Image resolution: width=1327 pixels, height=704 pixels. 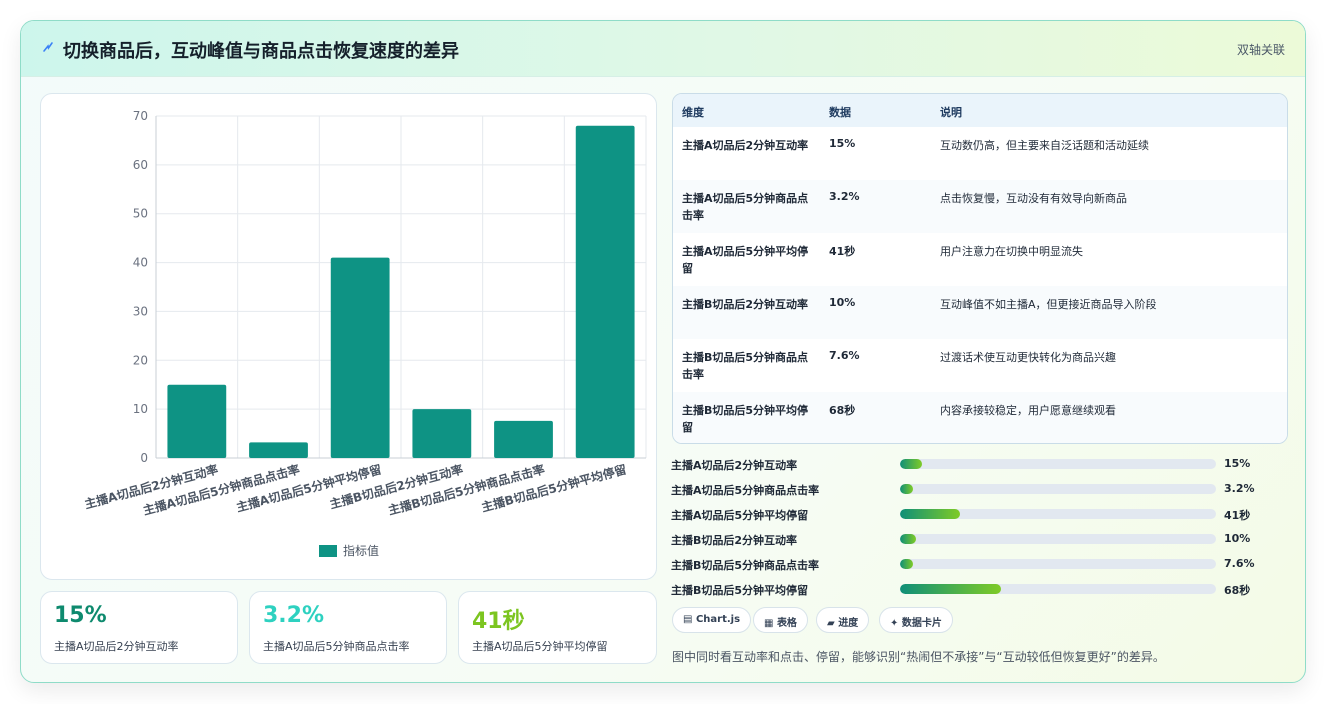 I want to click on cell-data: 15%, so click(x=842, y=143).